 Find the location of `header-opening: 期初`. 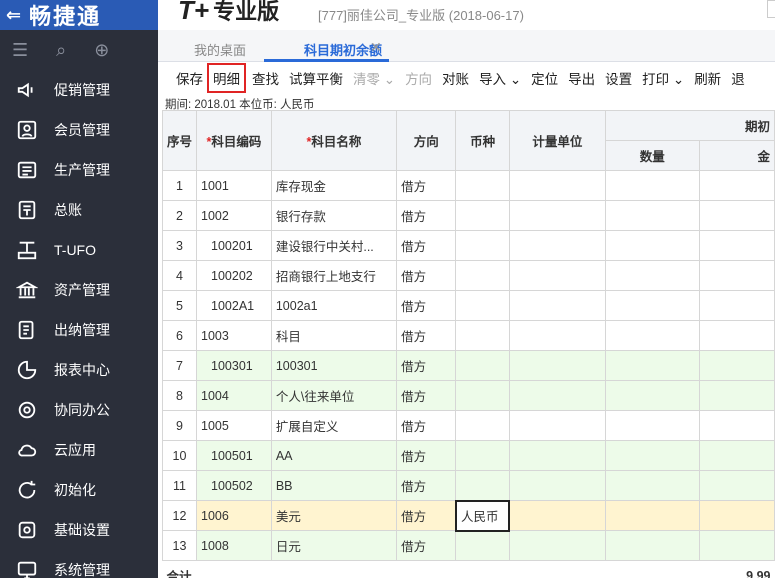

header-opening: 期初 is located at coordinates (689, 125).